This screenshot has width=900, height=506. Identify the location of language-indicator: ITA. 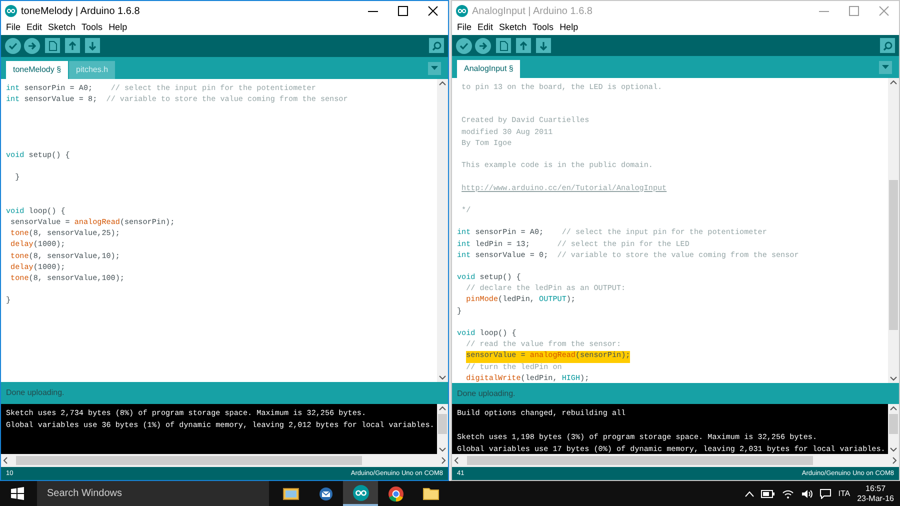
(844, 494).